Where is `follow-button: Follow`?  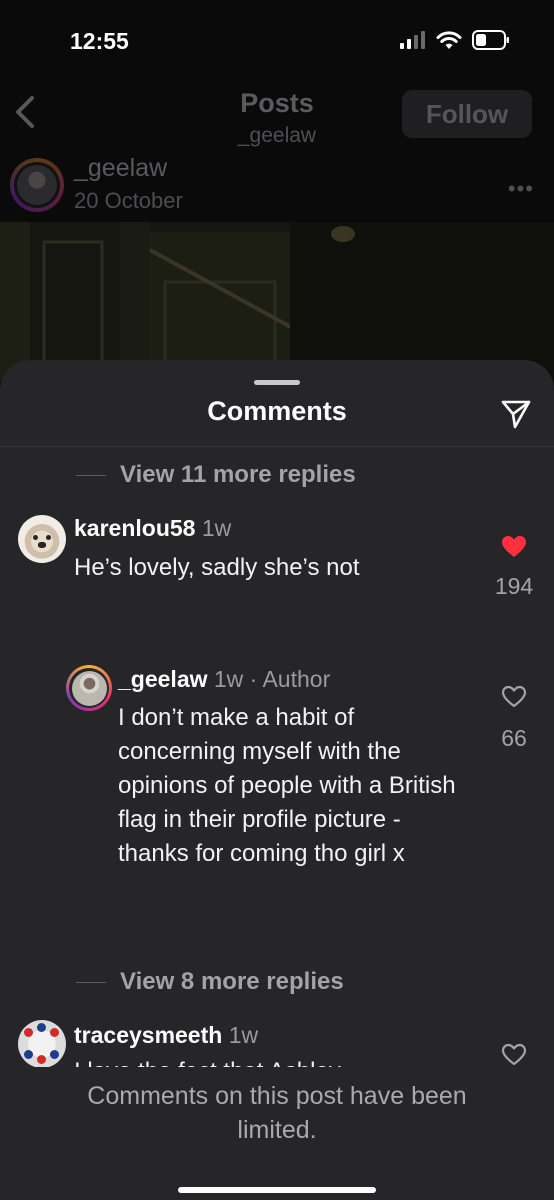 follow-button: Follow is located at coordinates (467, 114).